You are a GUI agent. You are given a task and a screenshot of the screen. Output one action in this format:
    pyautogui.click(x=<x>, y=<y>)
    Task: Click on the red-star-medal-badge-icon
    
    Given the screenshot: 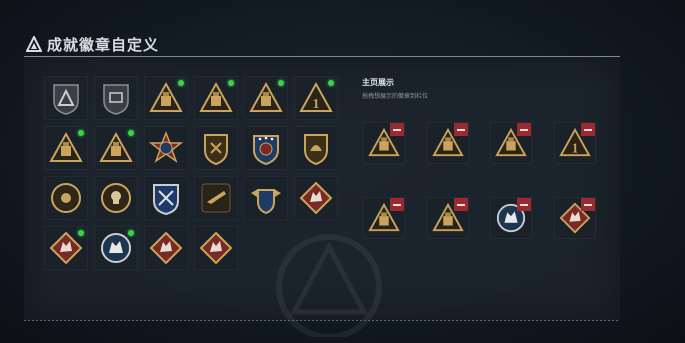 What is the action you would take?
    pyautogui.click(x=166, y=147)
    